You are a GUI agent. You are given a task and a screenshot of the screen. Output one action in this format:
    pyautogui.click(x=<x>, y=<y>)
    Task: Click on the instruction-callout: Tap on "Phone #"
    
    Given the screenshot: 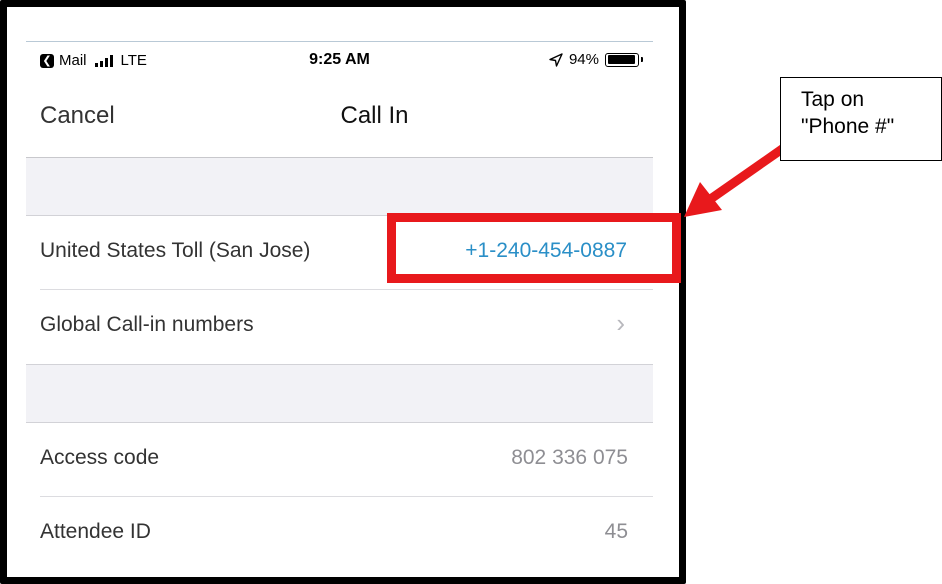 What is the action you would take?
    pyautogui.click(x=861, y=119)
    